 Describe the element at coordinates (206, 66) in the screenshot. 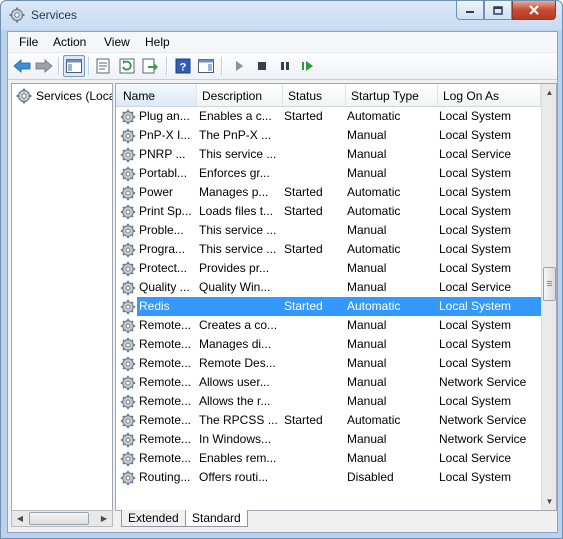

I see `show-hide-action-pane-button` at that location.